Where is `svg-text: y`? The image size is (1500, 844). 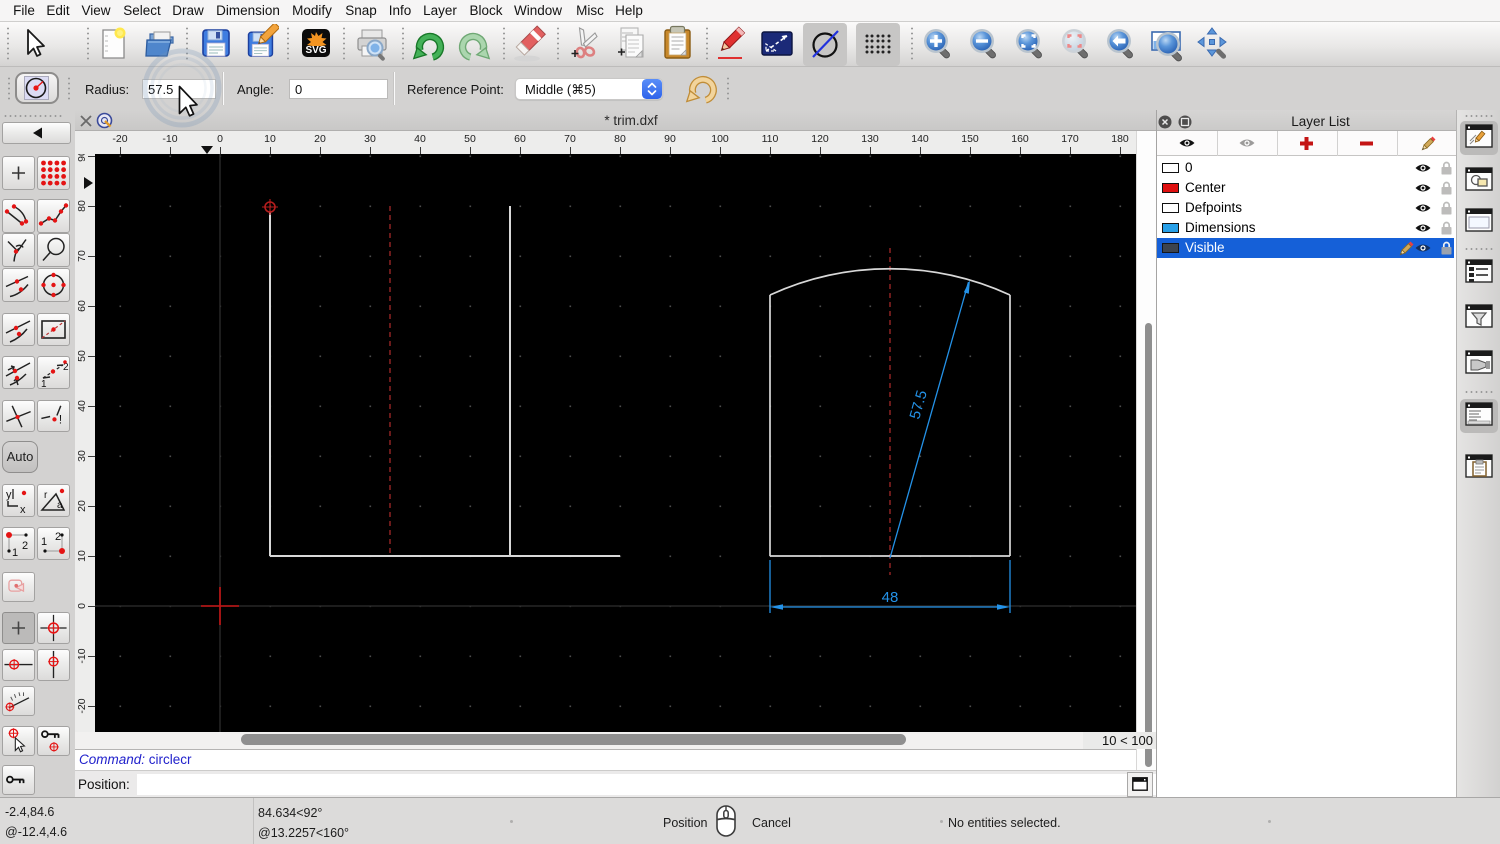
svg-text: y is located at coordinates (9, 495).